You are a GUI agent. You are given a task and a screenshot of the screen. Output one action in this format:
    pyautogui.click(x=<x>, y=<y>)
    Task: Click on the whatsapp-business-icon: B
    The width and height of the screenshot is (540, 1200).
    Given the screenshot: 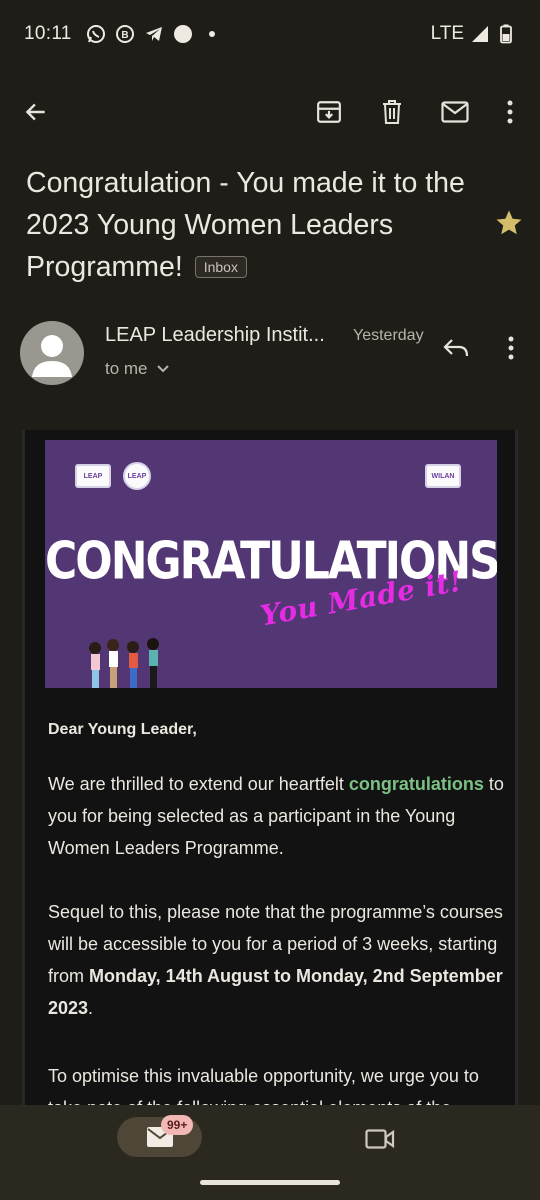 What is the action you would take?
    pyautogui.click(x=125, y=34)
    